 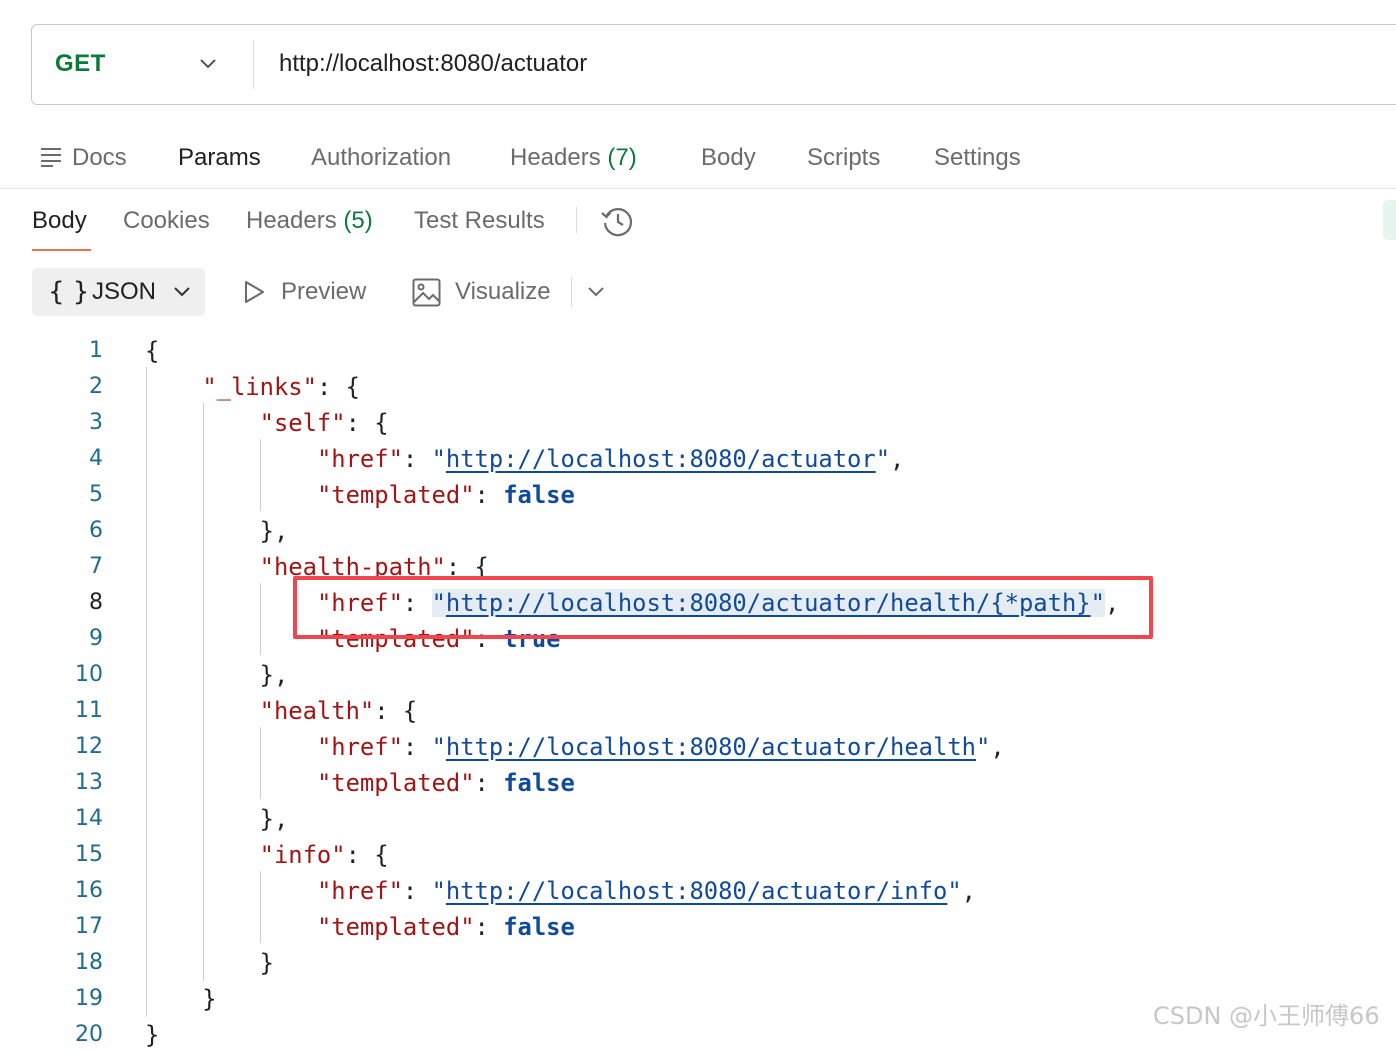 I want to click on line-number: 5, so click(x=96, y=494).